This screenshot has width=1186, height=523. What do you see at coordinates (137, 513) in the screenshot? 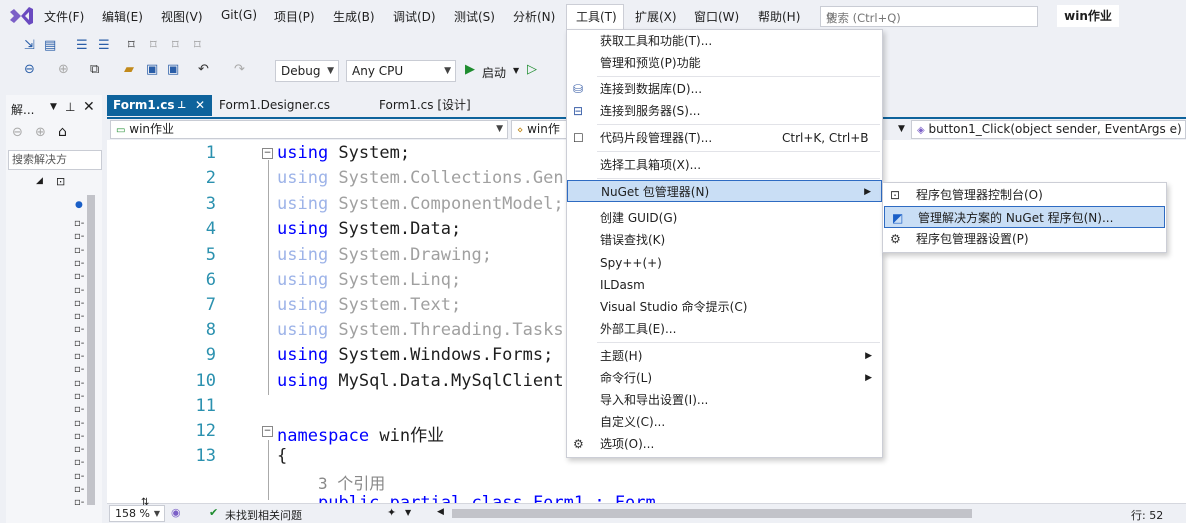
I see `zoom-select: 158 % ▼` at bounding box center [137, 513].